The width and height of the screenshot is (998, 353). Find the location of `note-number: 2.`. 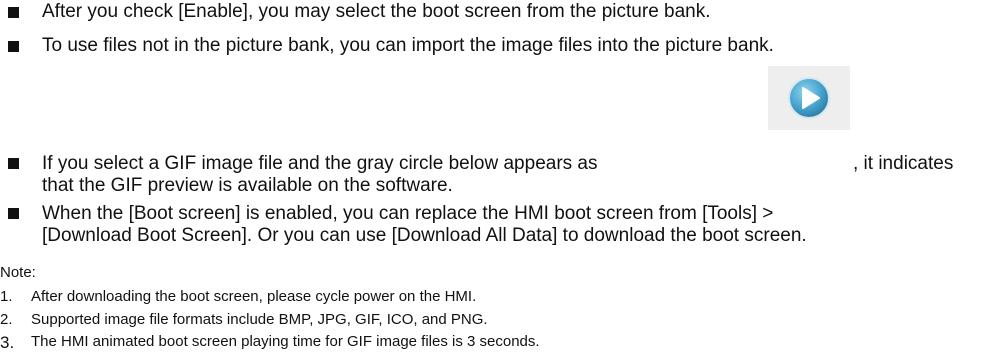

note-number: 2. is located at coordinates (6, 319).